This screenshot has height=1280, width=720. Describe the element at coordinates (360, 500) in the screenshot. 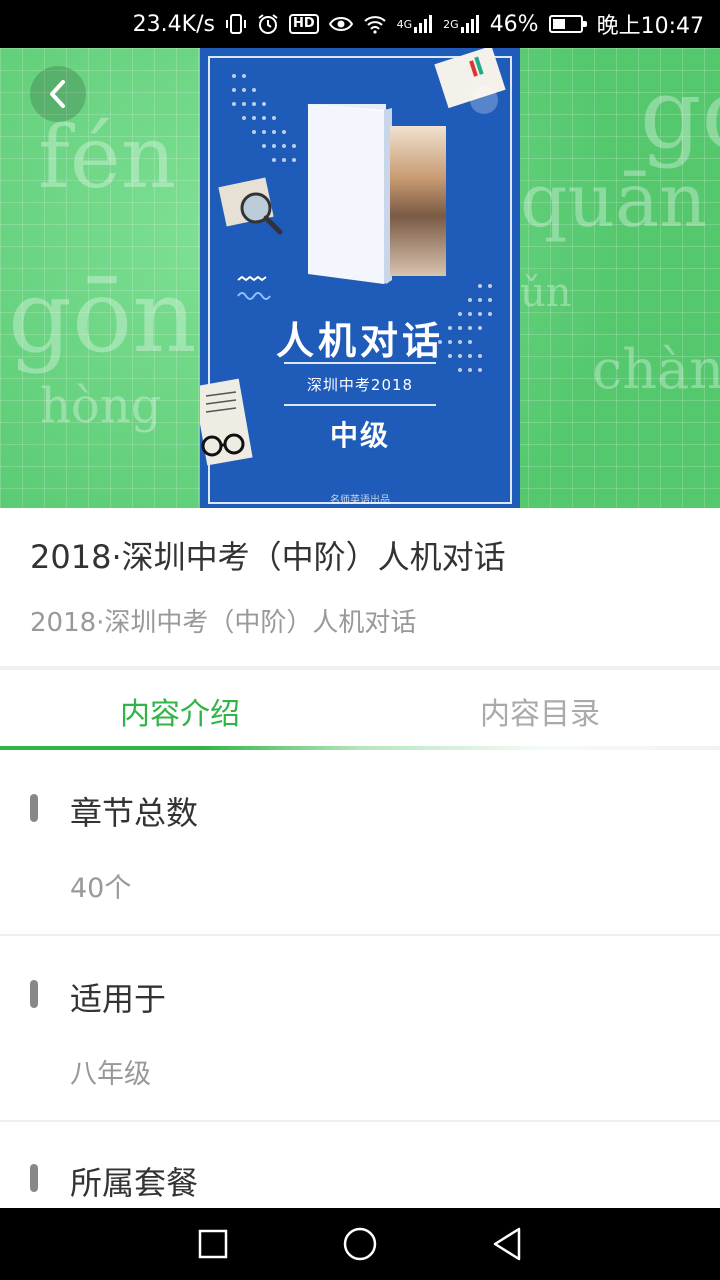

I see `cover-publisher: 名师英语出品` at that location.